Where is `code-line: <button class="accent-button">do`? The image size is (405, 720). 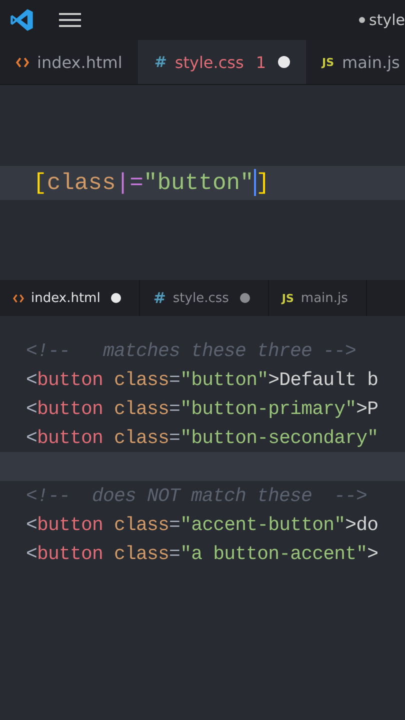 code-line: <button class="accent-button">do is located at coordinates (202, 525).